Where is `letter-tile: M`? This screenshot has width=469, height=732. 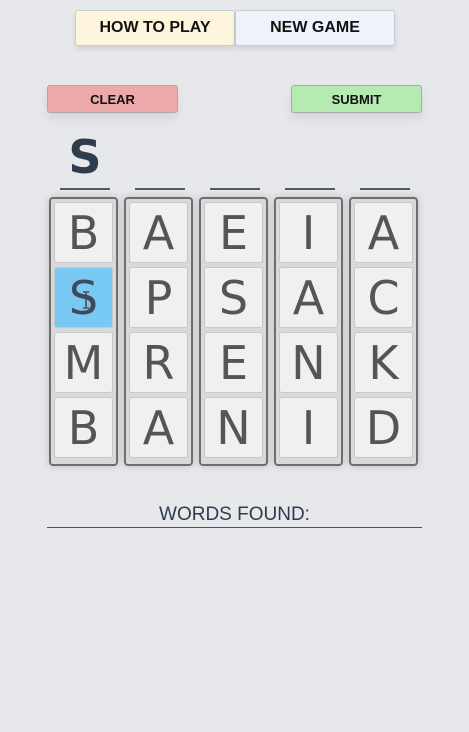 letter-tile: M is located at coordinates (83, 362).